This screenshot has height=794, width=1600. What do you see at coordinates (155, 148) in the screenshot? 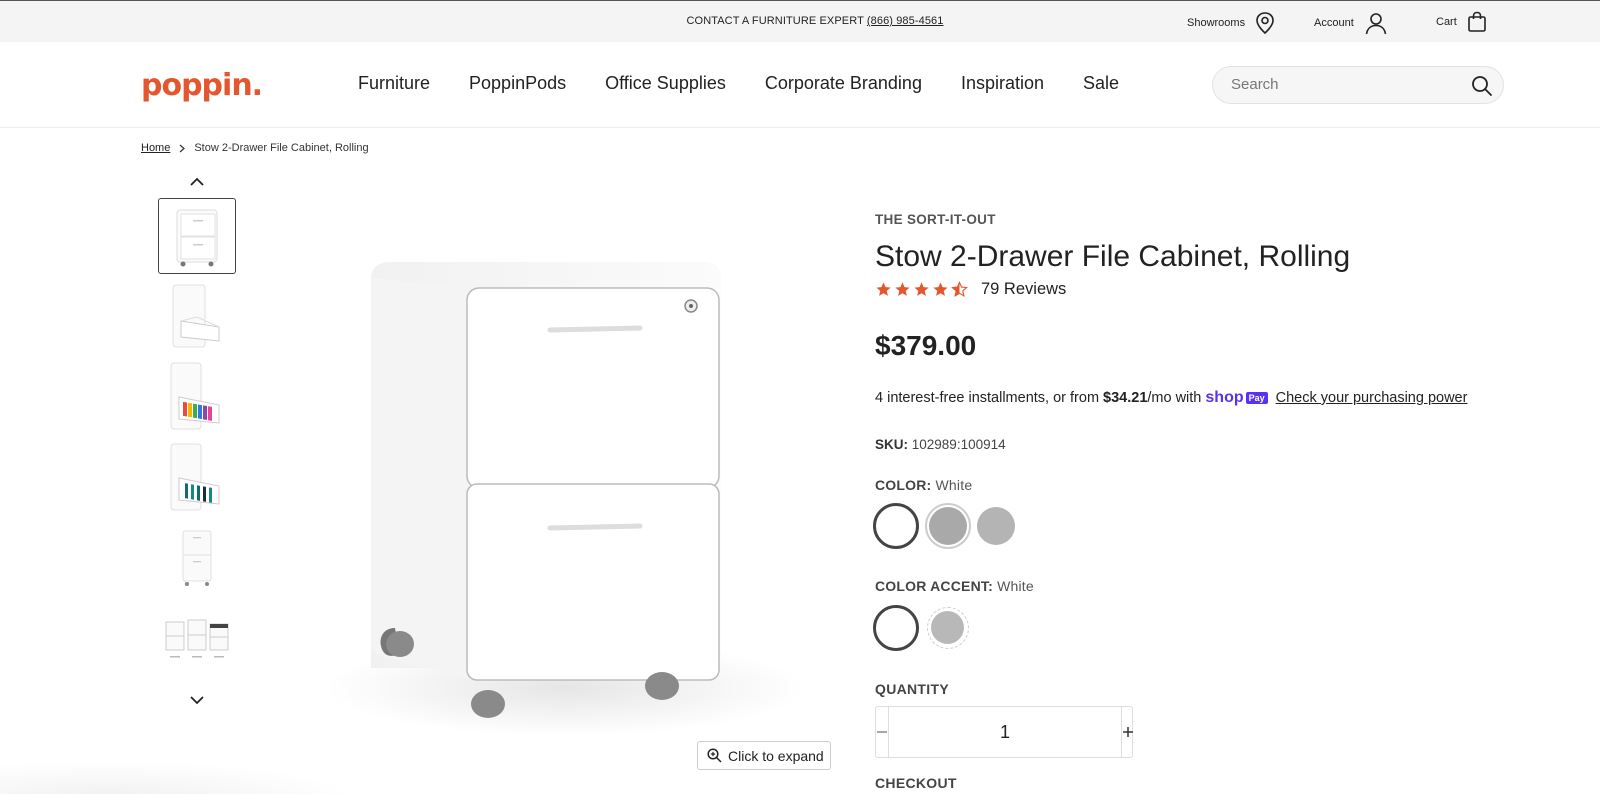
I see `breadcrumb-home: Home` at bounding box center [155, 148].